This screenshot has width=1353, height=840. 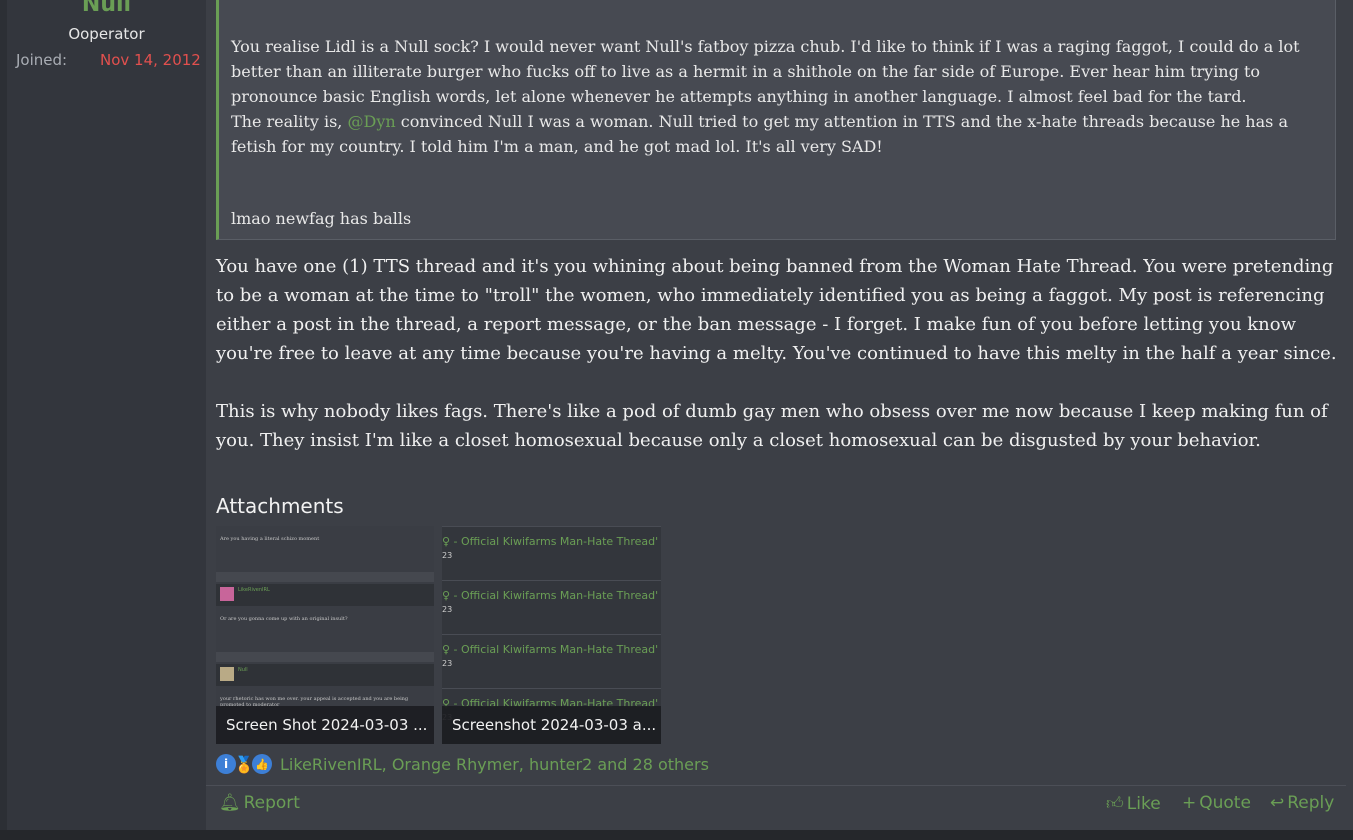 I want to click on thumbs-up-icon: 👍︎, so click(x=1115, y=804).